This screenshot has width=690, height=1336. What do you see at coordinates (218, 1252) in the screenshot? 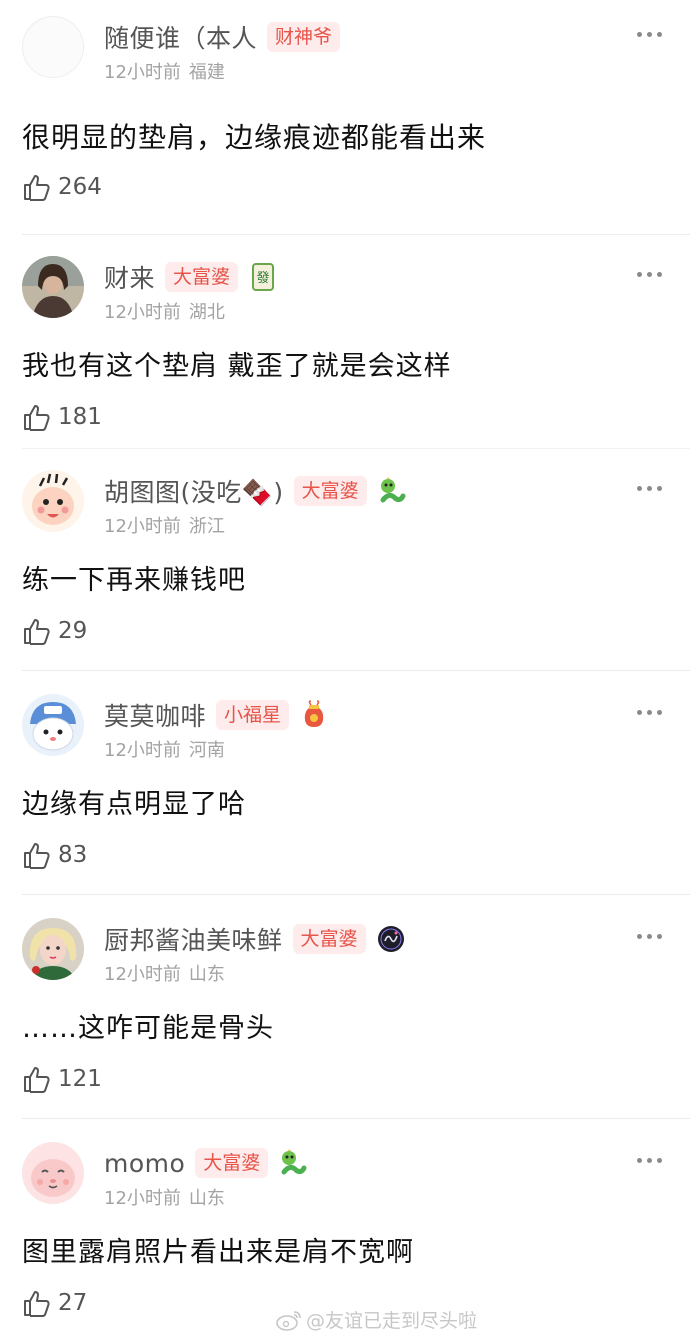
I see `comment-text: 图里露肩照片看出来是肩不宽啊` at bounding box center [218, 1252].